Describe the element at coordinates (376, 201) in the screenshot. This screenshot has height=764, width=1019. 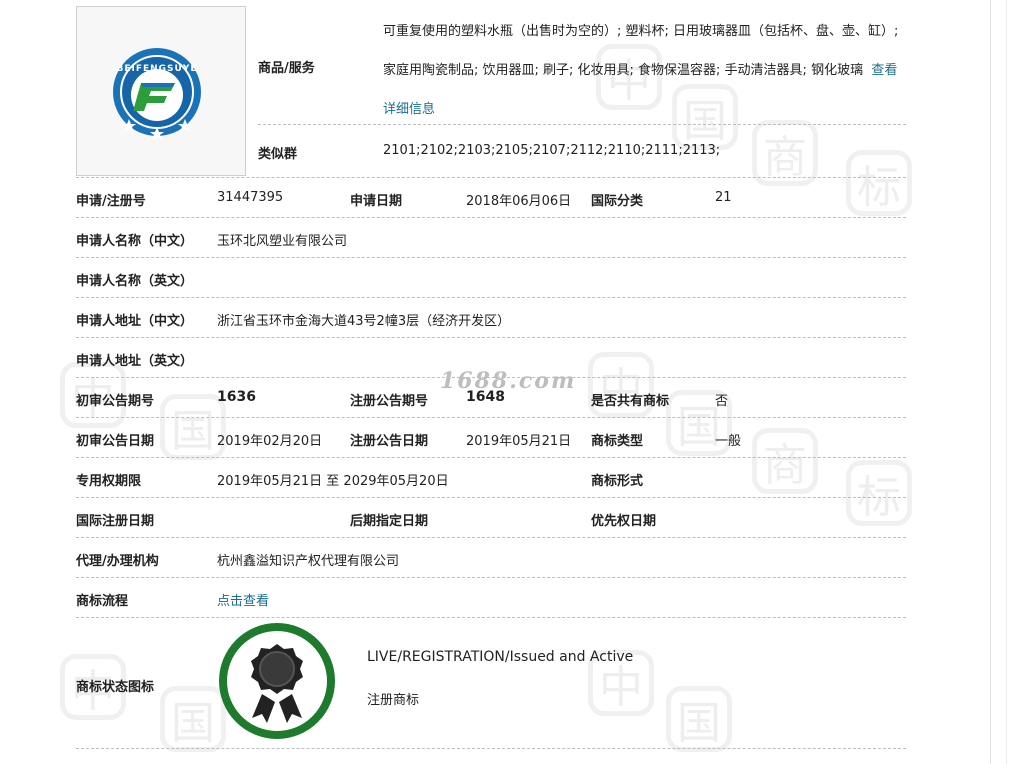
I see `apply-date-label: 申请日期` at that location.